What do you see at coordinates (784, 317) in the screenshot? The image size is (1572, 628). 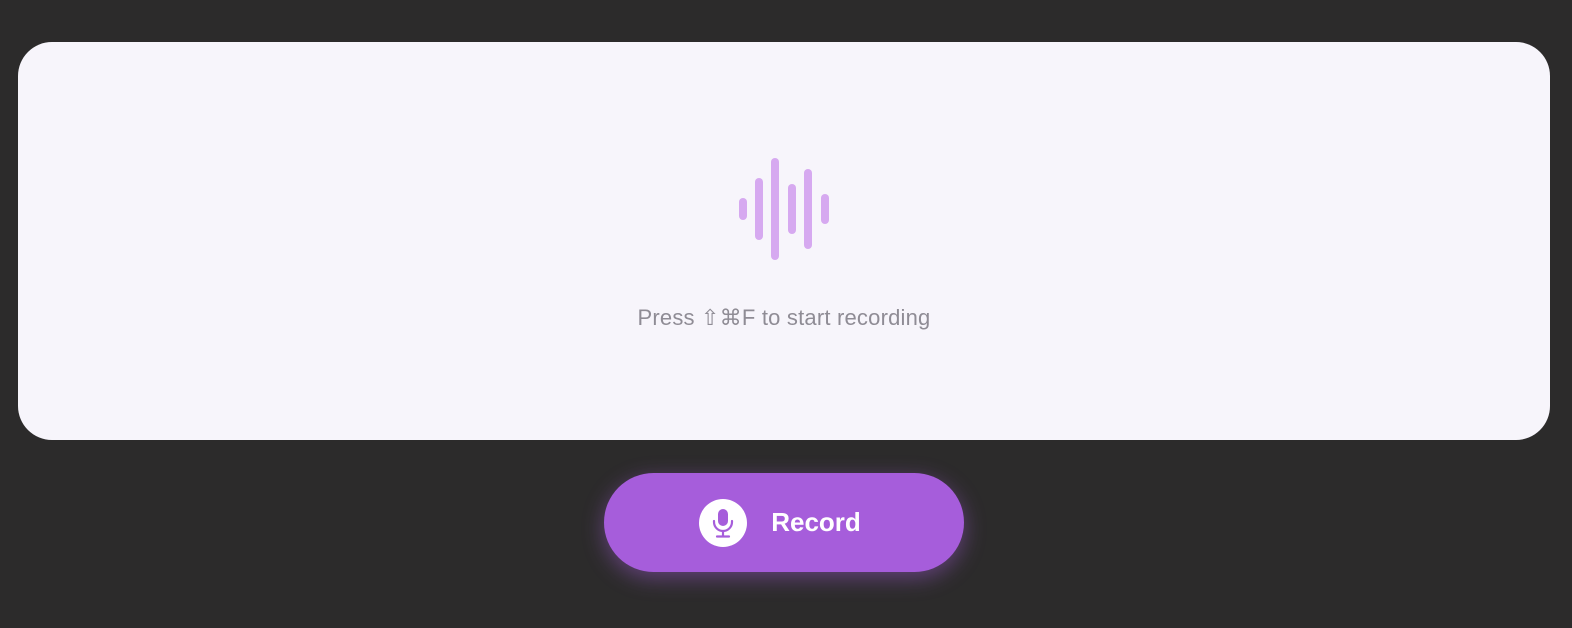 I see `recording-hint: Press ⇧⌘F to start recording` at bounding box center [784, 317].